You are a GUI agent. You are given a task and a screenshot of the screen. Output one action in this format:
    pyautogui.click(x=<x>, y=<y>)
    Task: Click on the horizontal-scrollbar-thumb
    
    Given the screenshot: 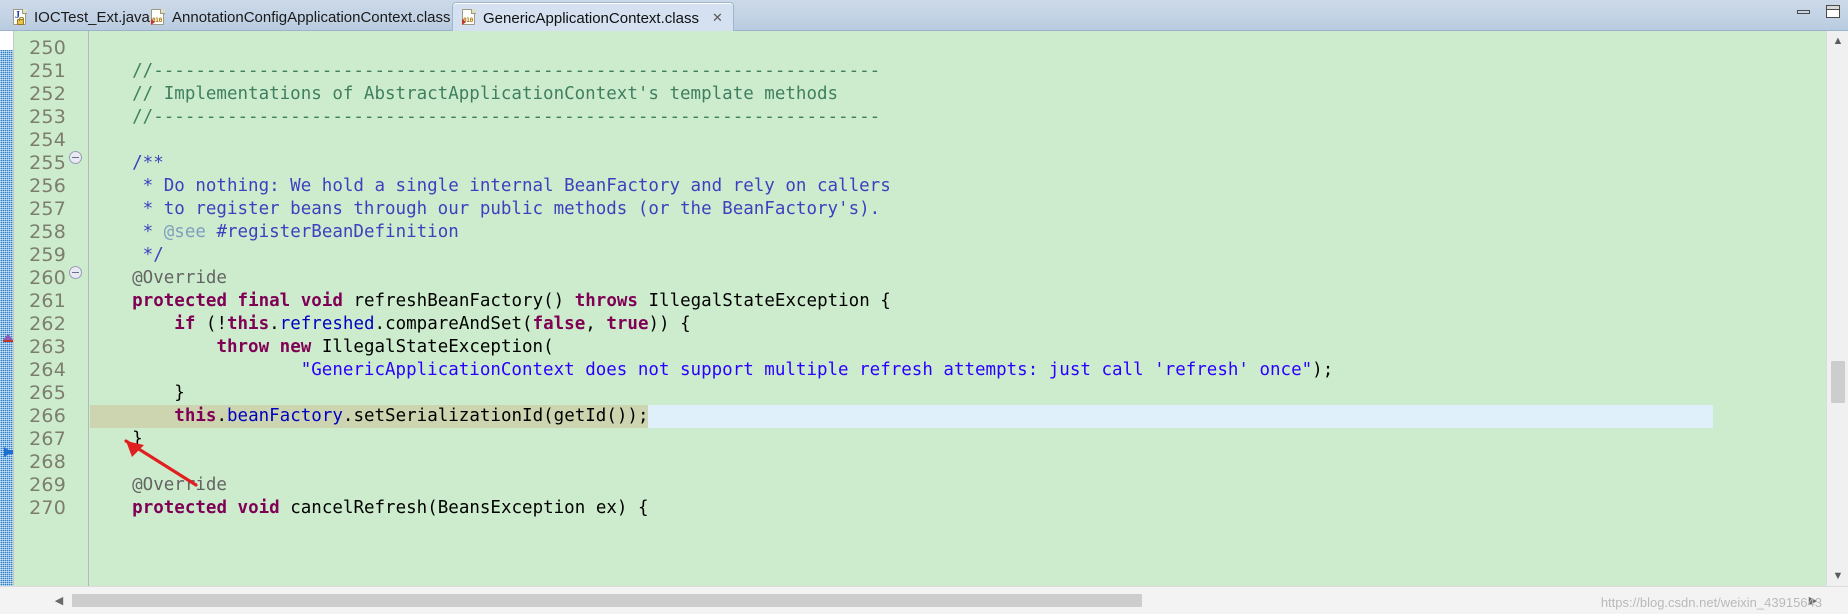 What is the action you would take?
    pyautogui.click(x=607, y=600)
    